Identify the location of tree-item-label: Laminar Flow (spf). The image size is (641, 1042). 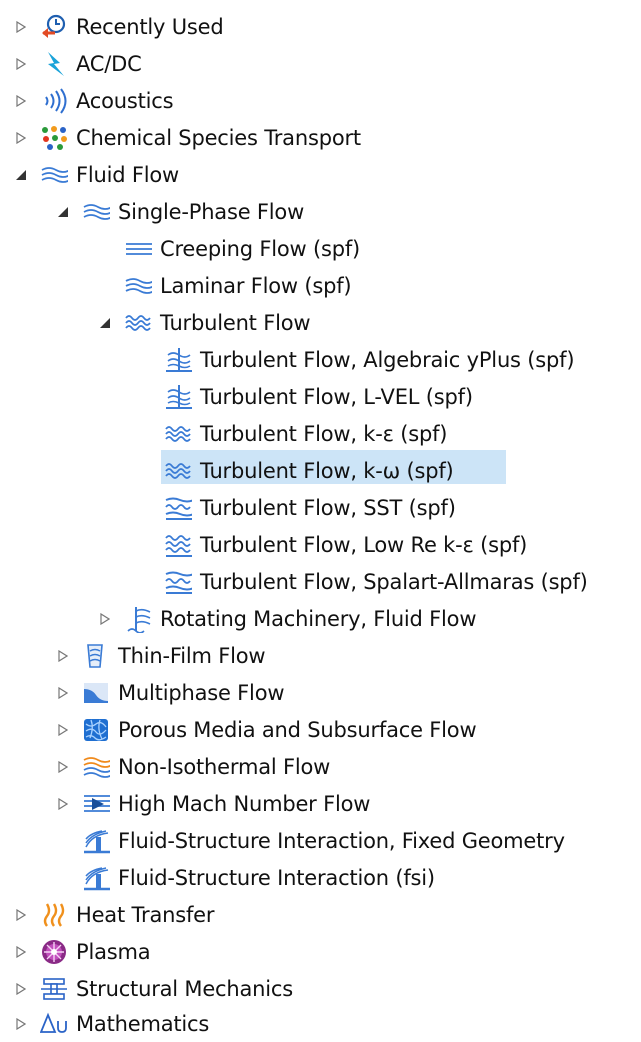
(256, 286).